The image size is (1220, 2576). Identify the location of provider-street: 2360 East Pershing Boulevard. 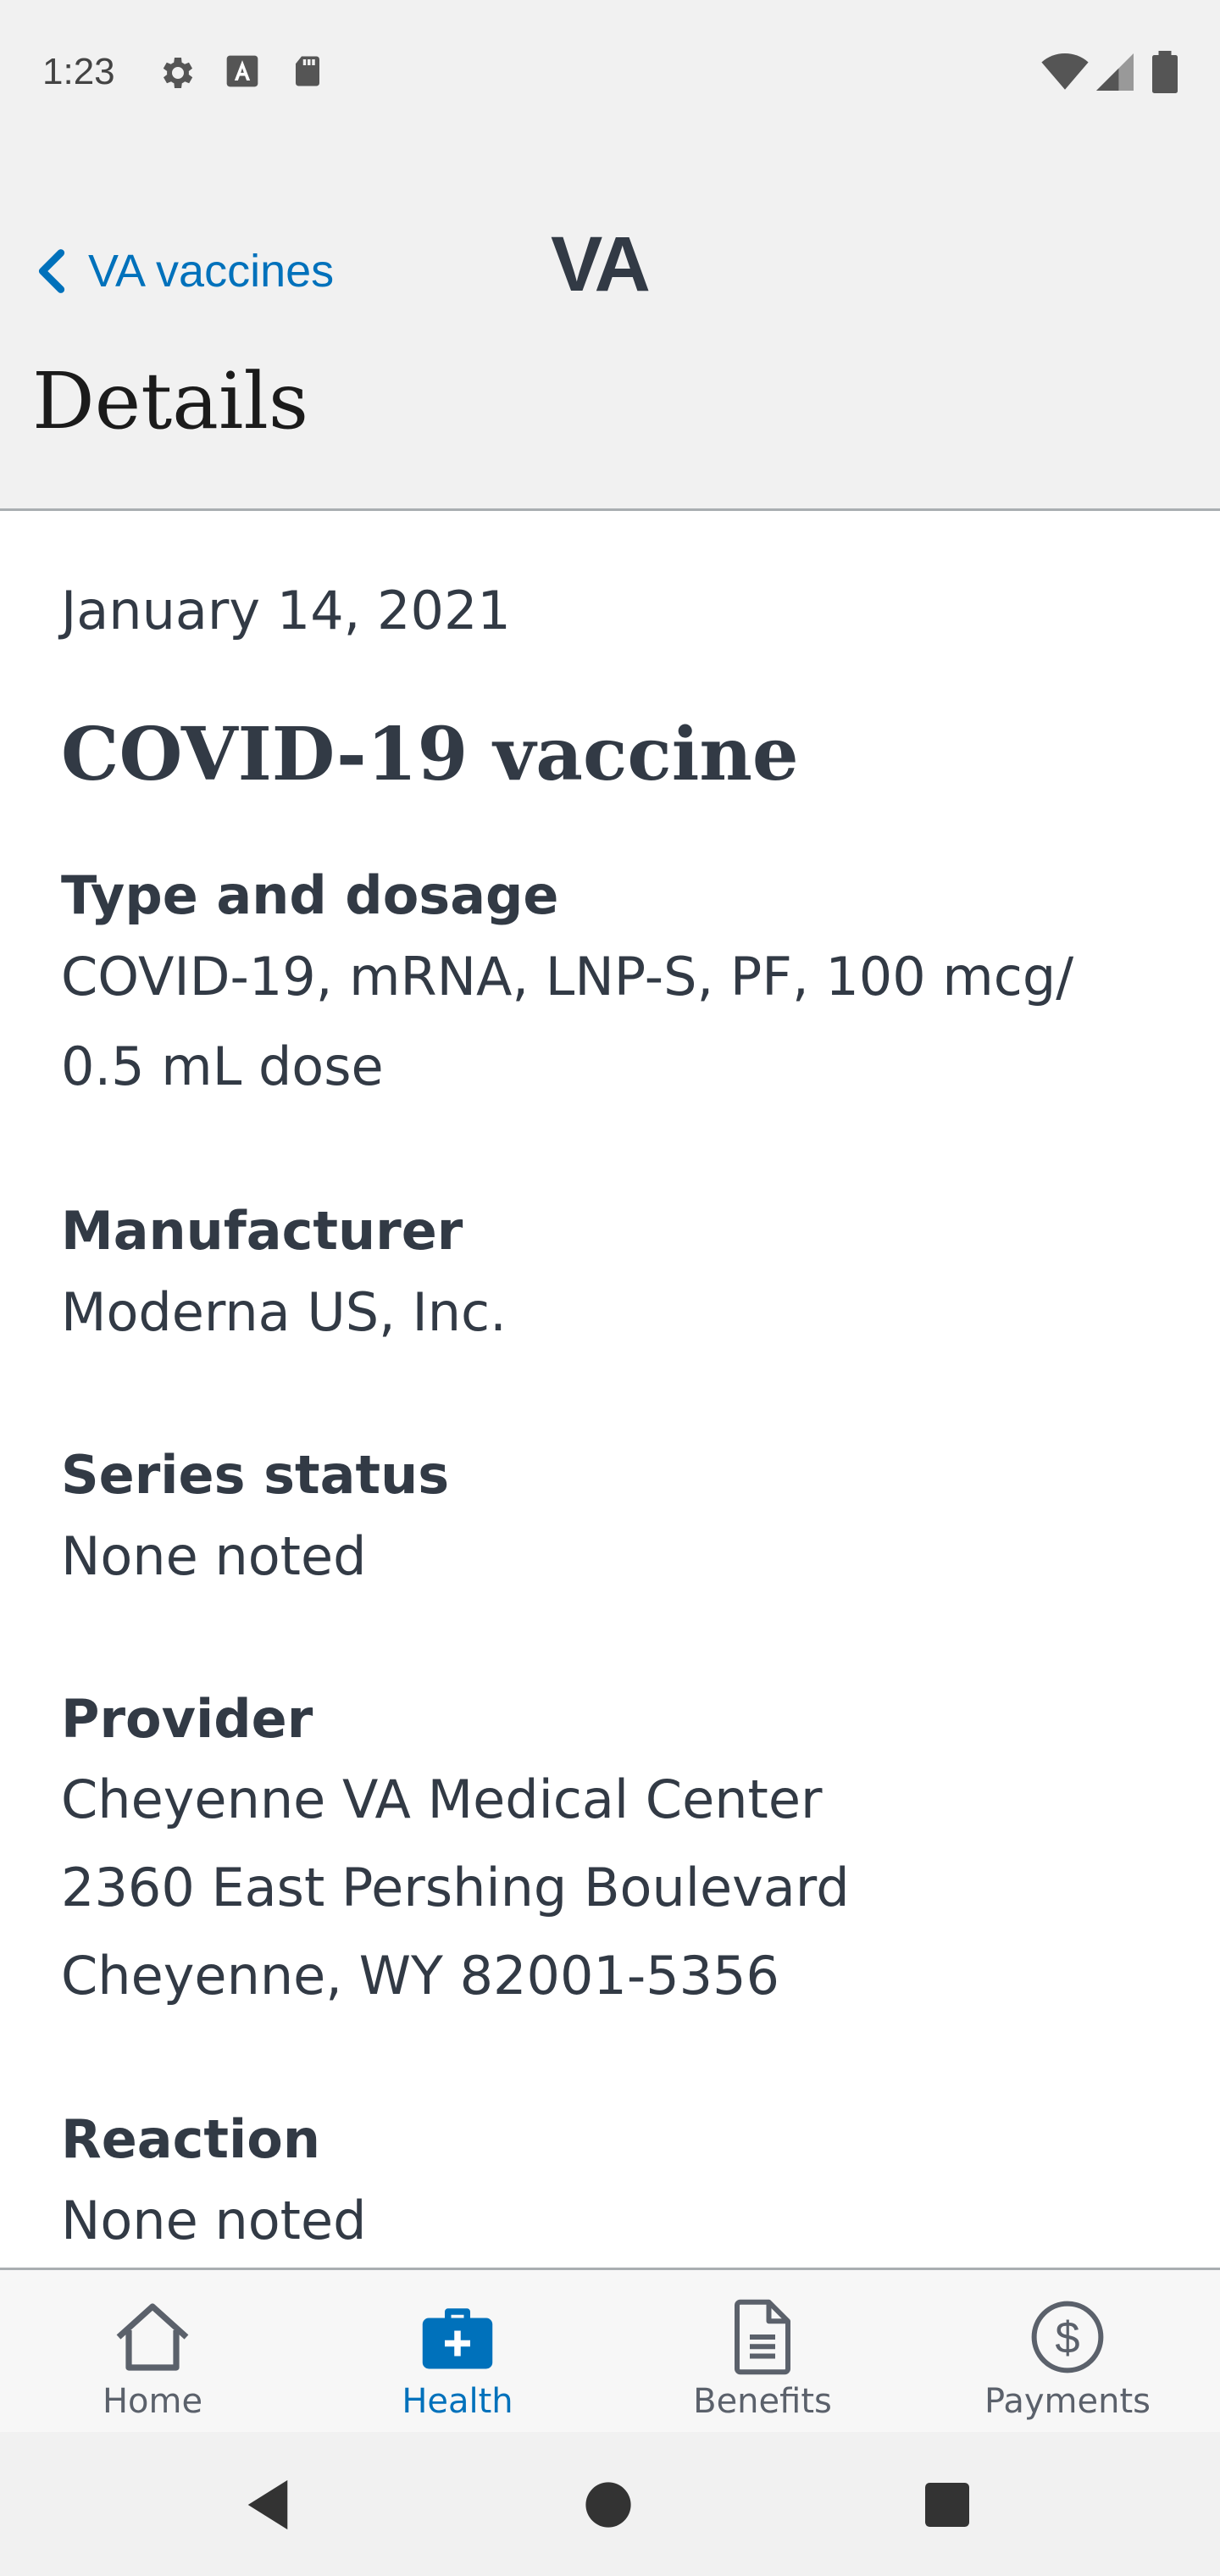
(455, 1887).